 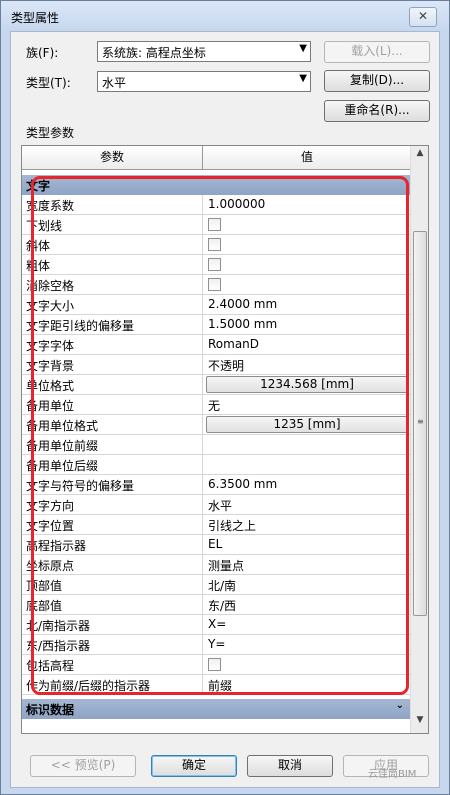 I want to click on dialog-title: 类型属性, so click(x=35, y=18).